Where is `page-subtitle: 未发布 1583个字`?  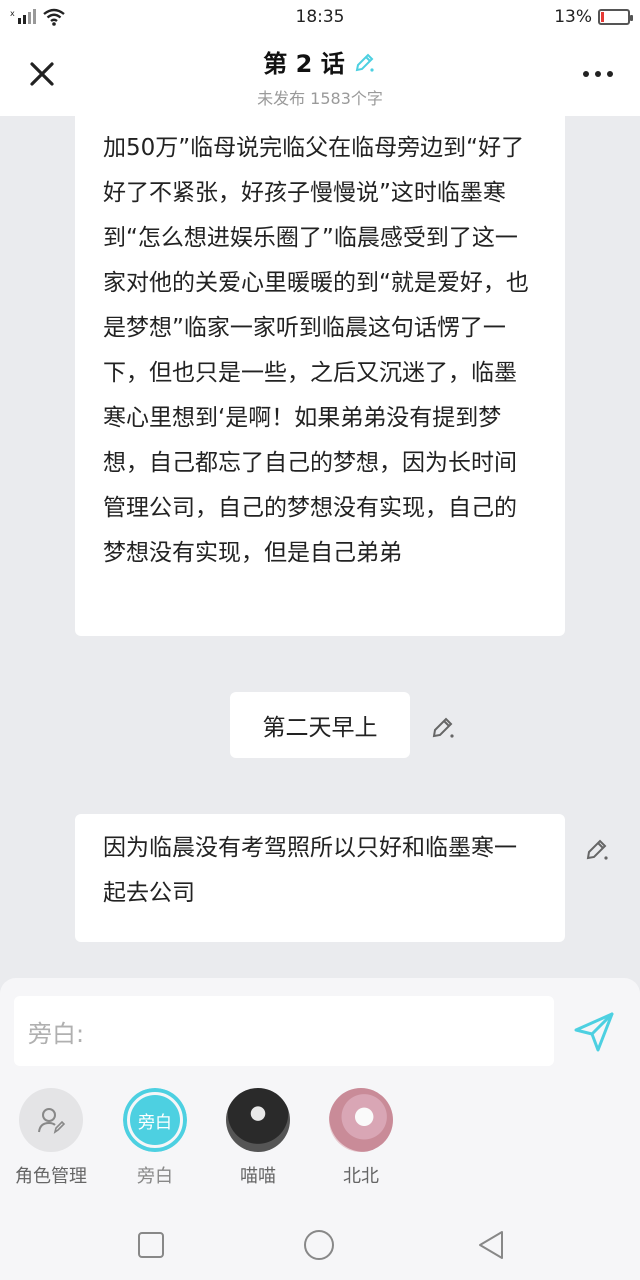 page-subtitle: 未发布 1583个字 is located at coordinates (320, 98).